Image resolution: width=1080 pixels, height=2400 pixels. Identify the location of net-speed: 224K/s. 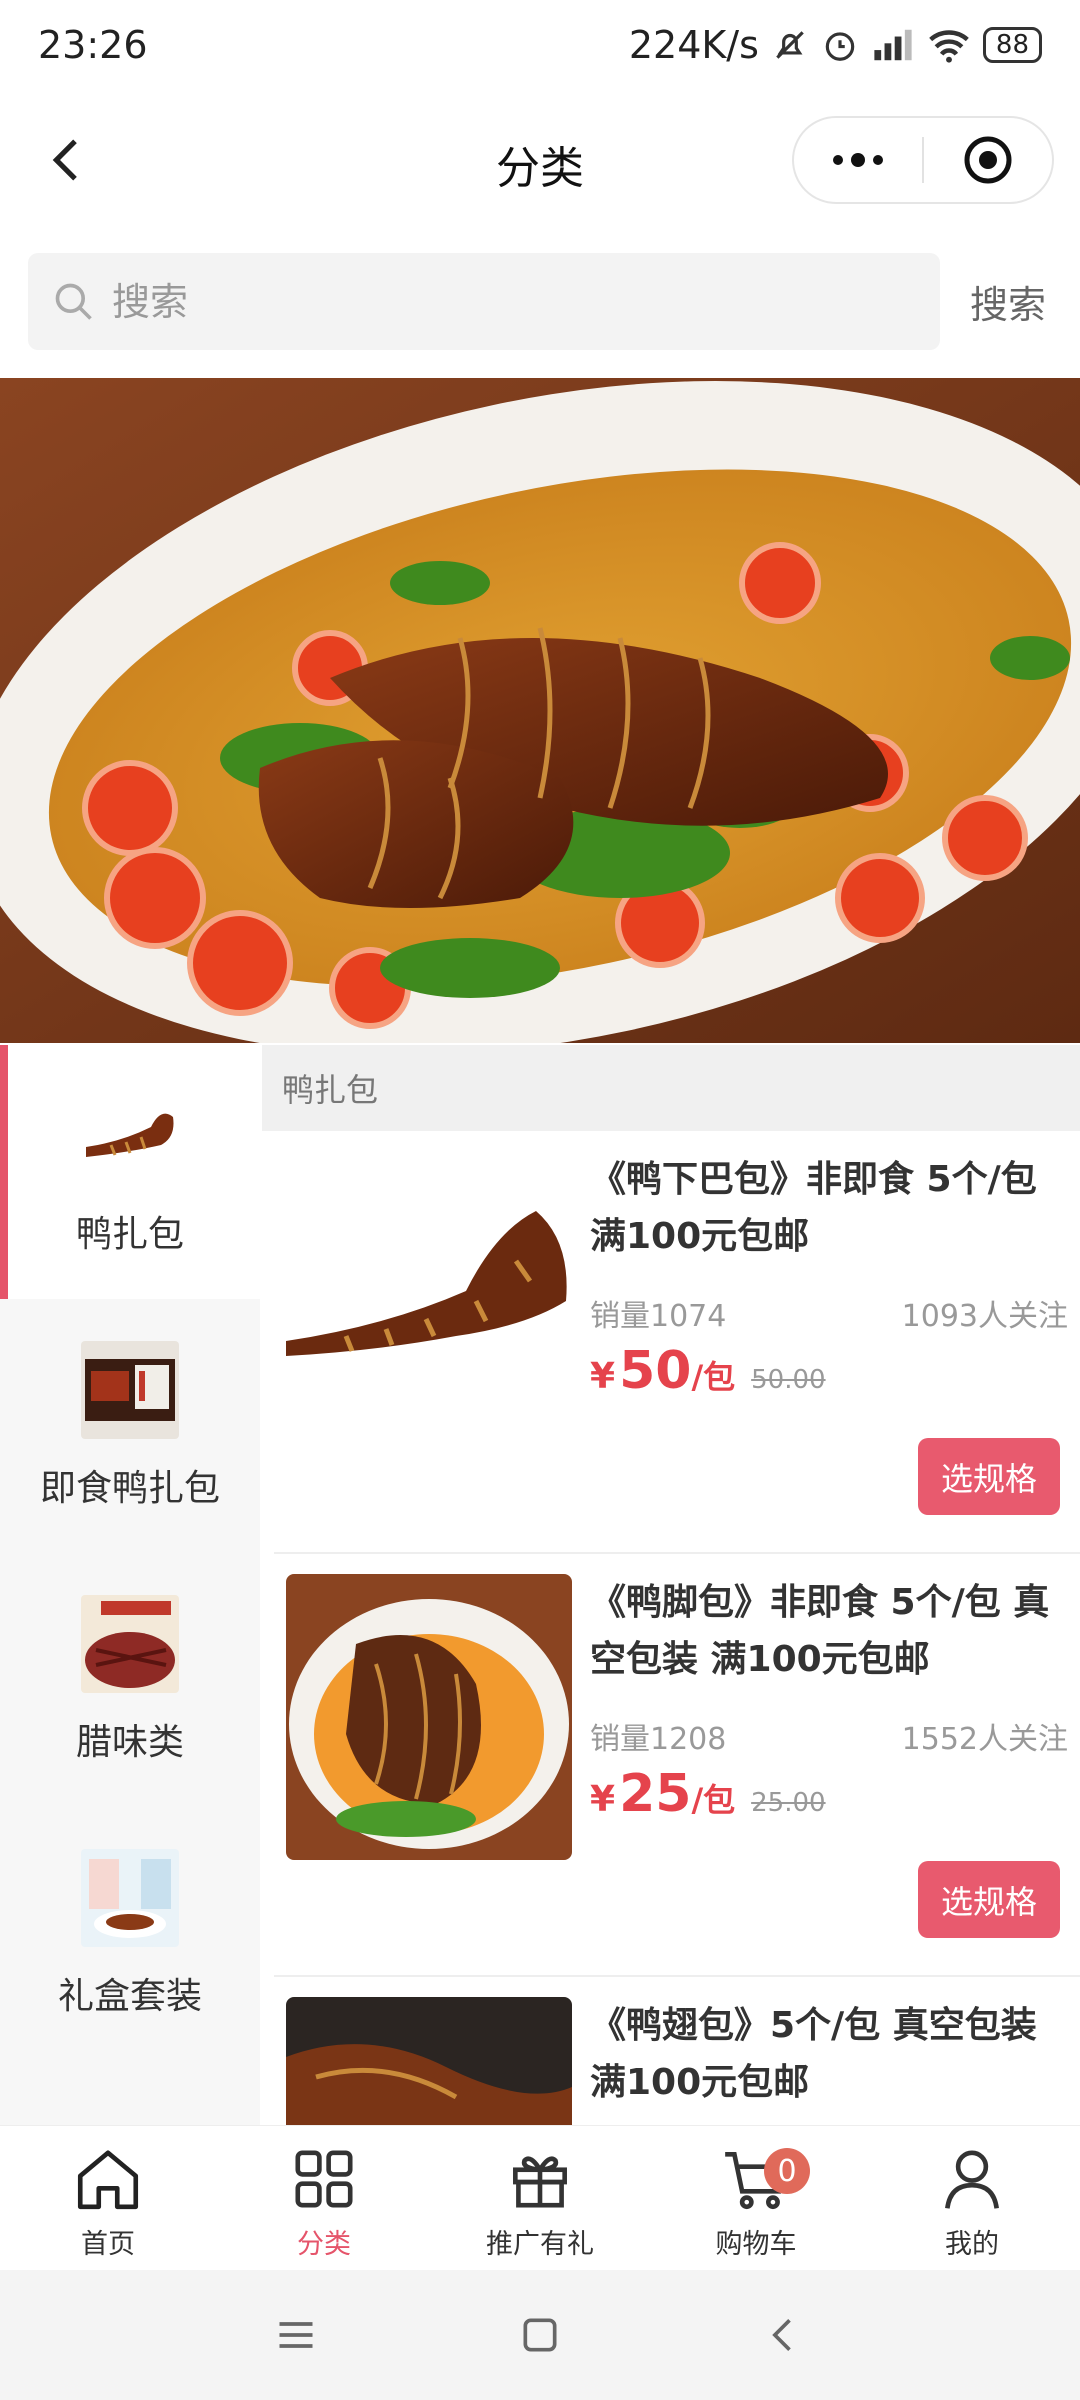
(693, 45).